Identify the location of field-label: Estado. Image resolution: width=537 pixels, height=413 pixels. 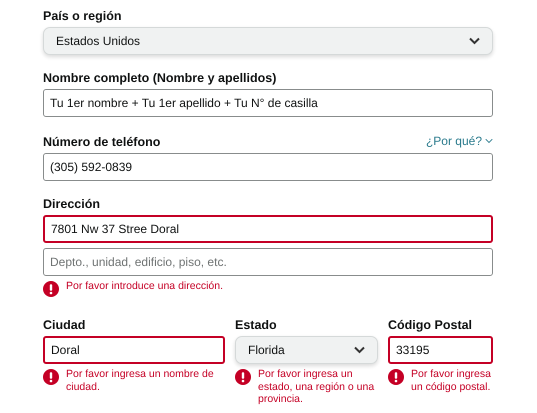
(256, 325).